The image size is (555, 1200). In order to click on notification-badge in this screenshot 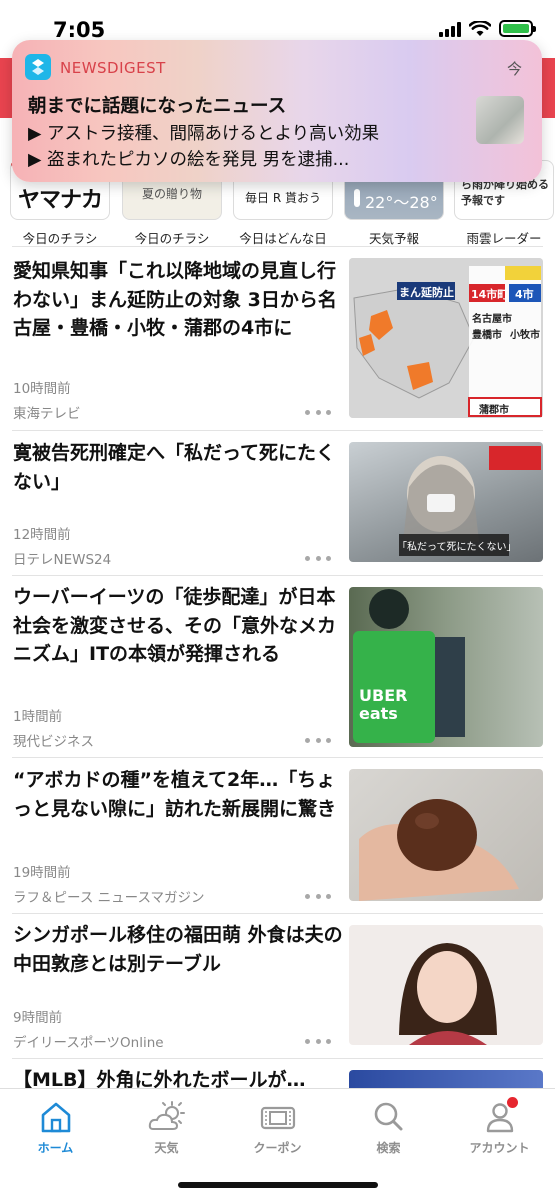, I will do `click(512, 1102)`.